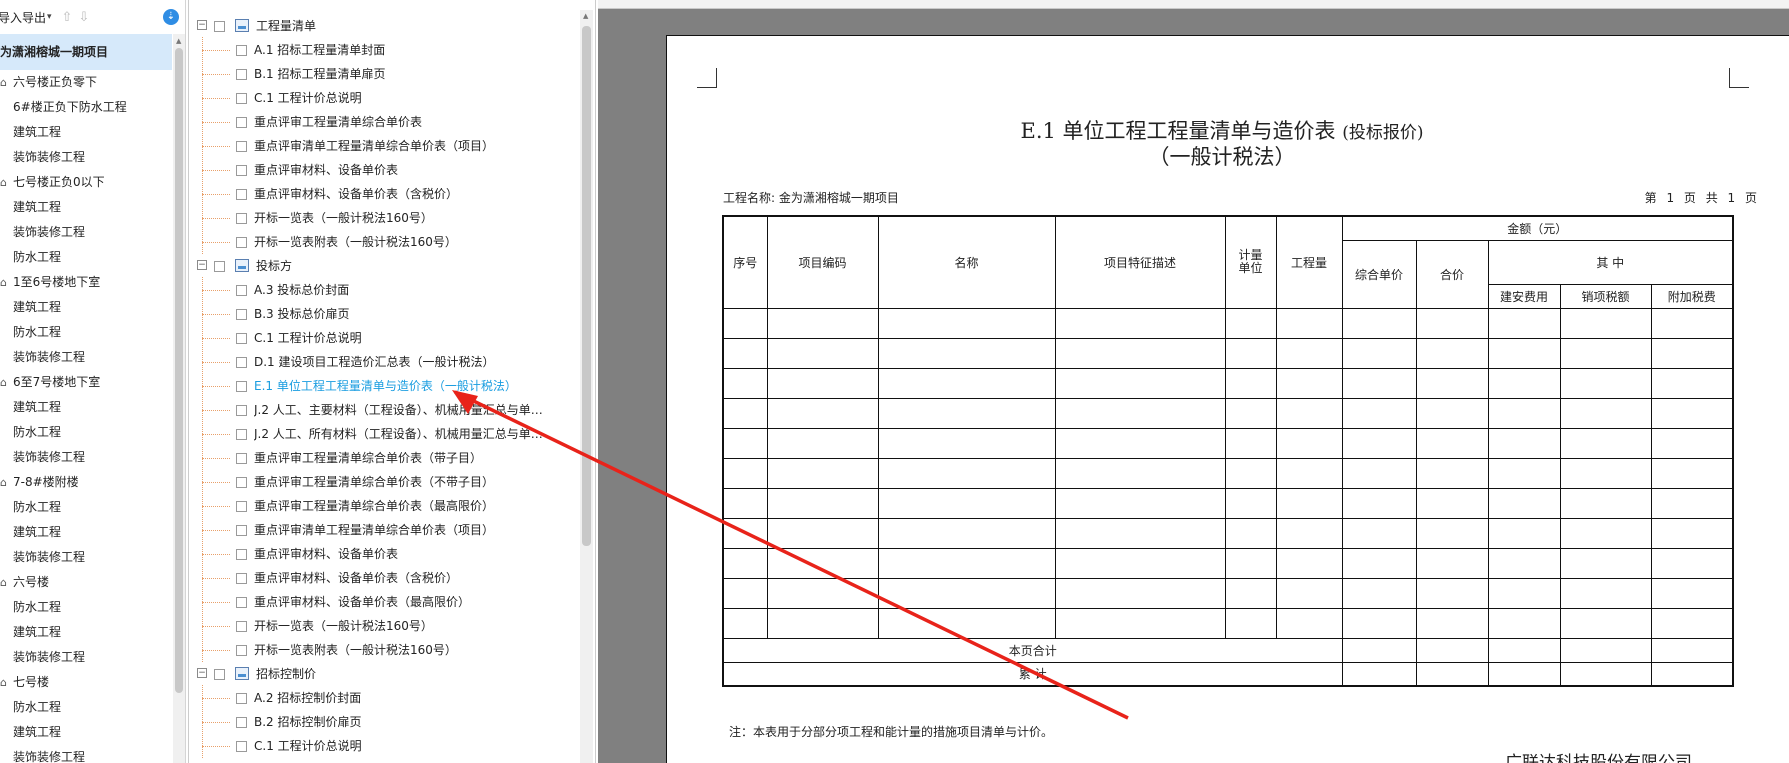 This screenshot has height=763, width=1789. What do you see at coordinates (23, 17) in the screenshot?
I see `import-export-menu: 导入导出` at bounding box center [23, 17].